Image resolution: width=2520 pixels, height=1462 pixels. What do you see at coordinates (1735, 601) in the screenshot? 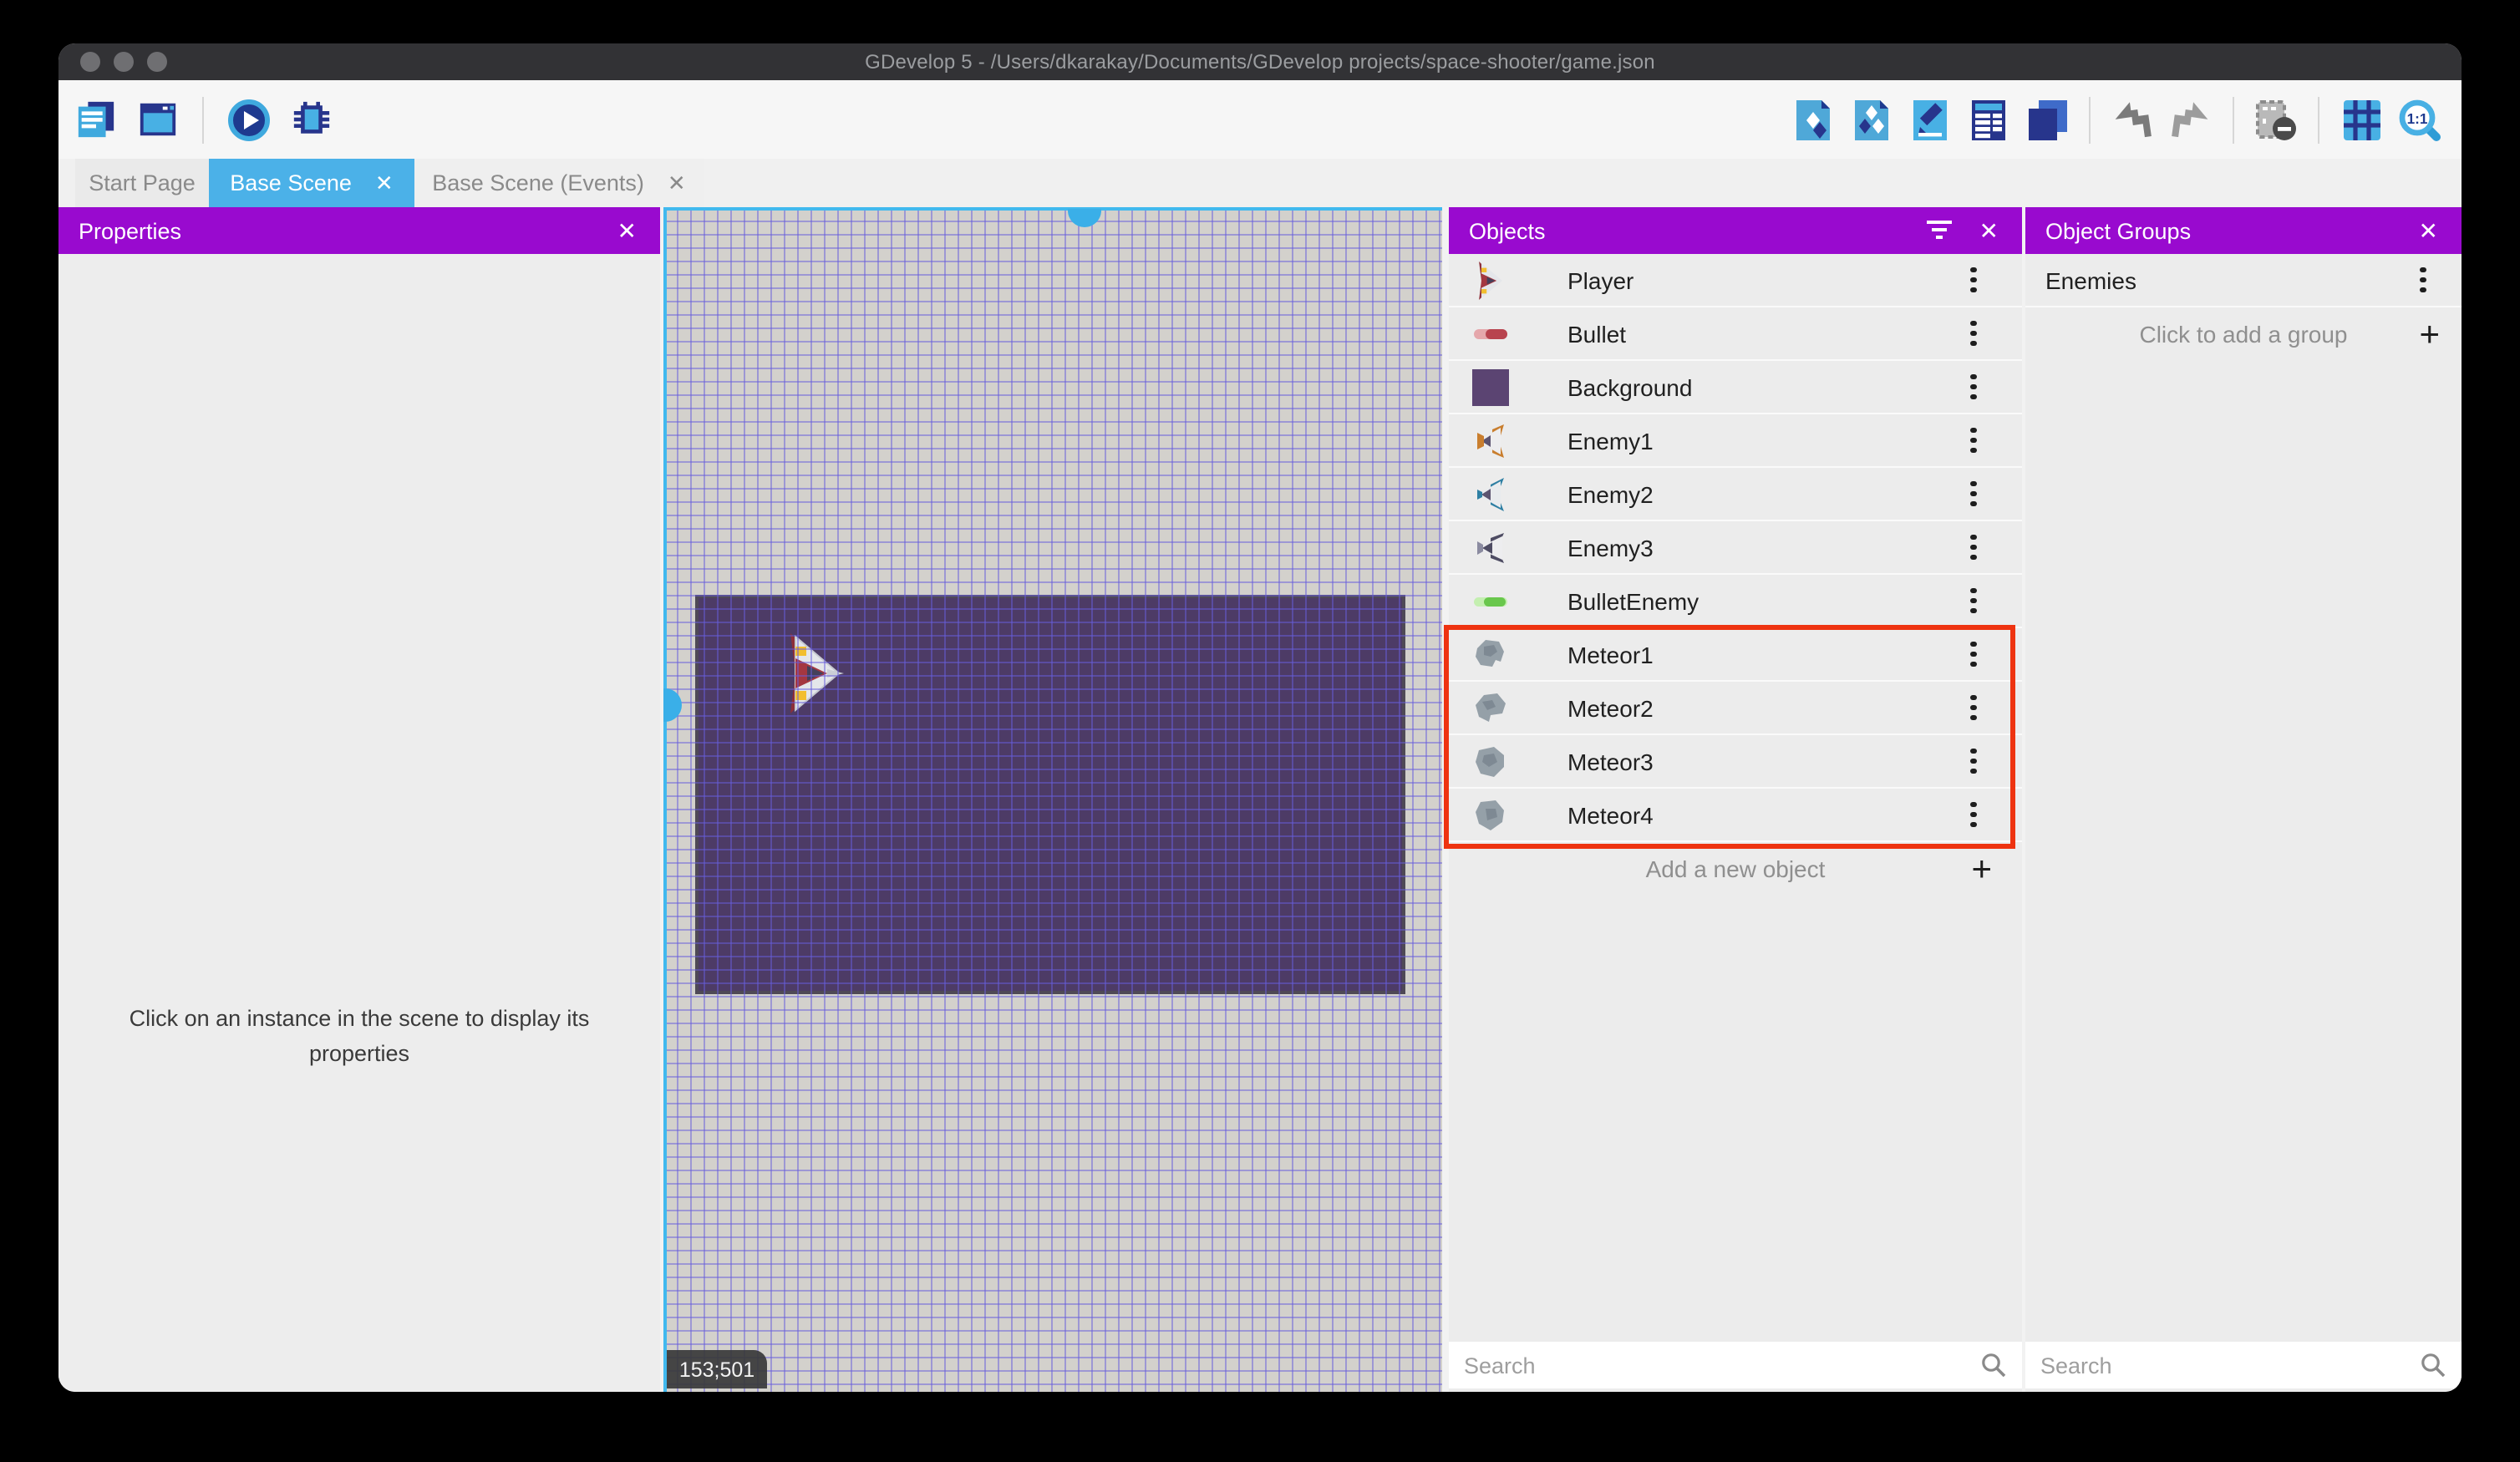
I see `object-row-bulletenemy: BulletEnemy` at bounding box center [1735, 601].